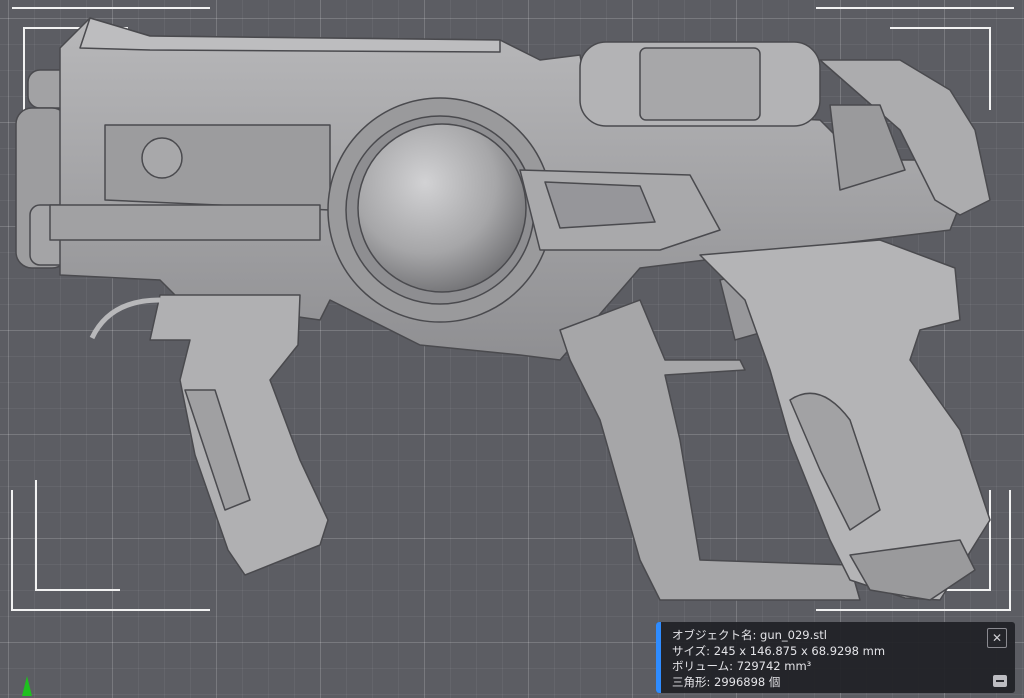 Image resolution: width=1024 pixels, height=698 pixels. Describe the element at coordinates (747, 681) in the screenshot. I see `triangles-value: 2996898 個` at that location.